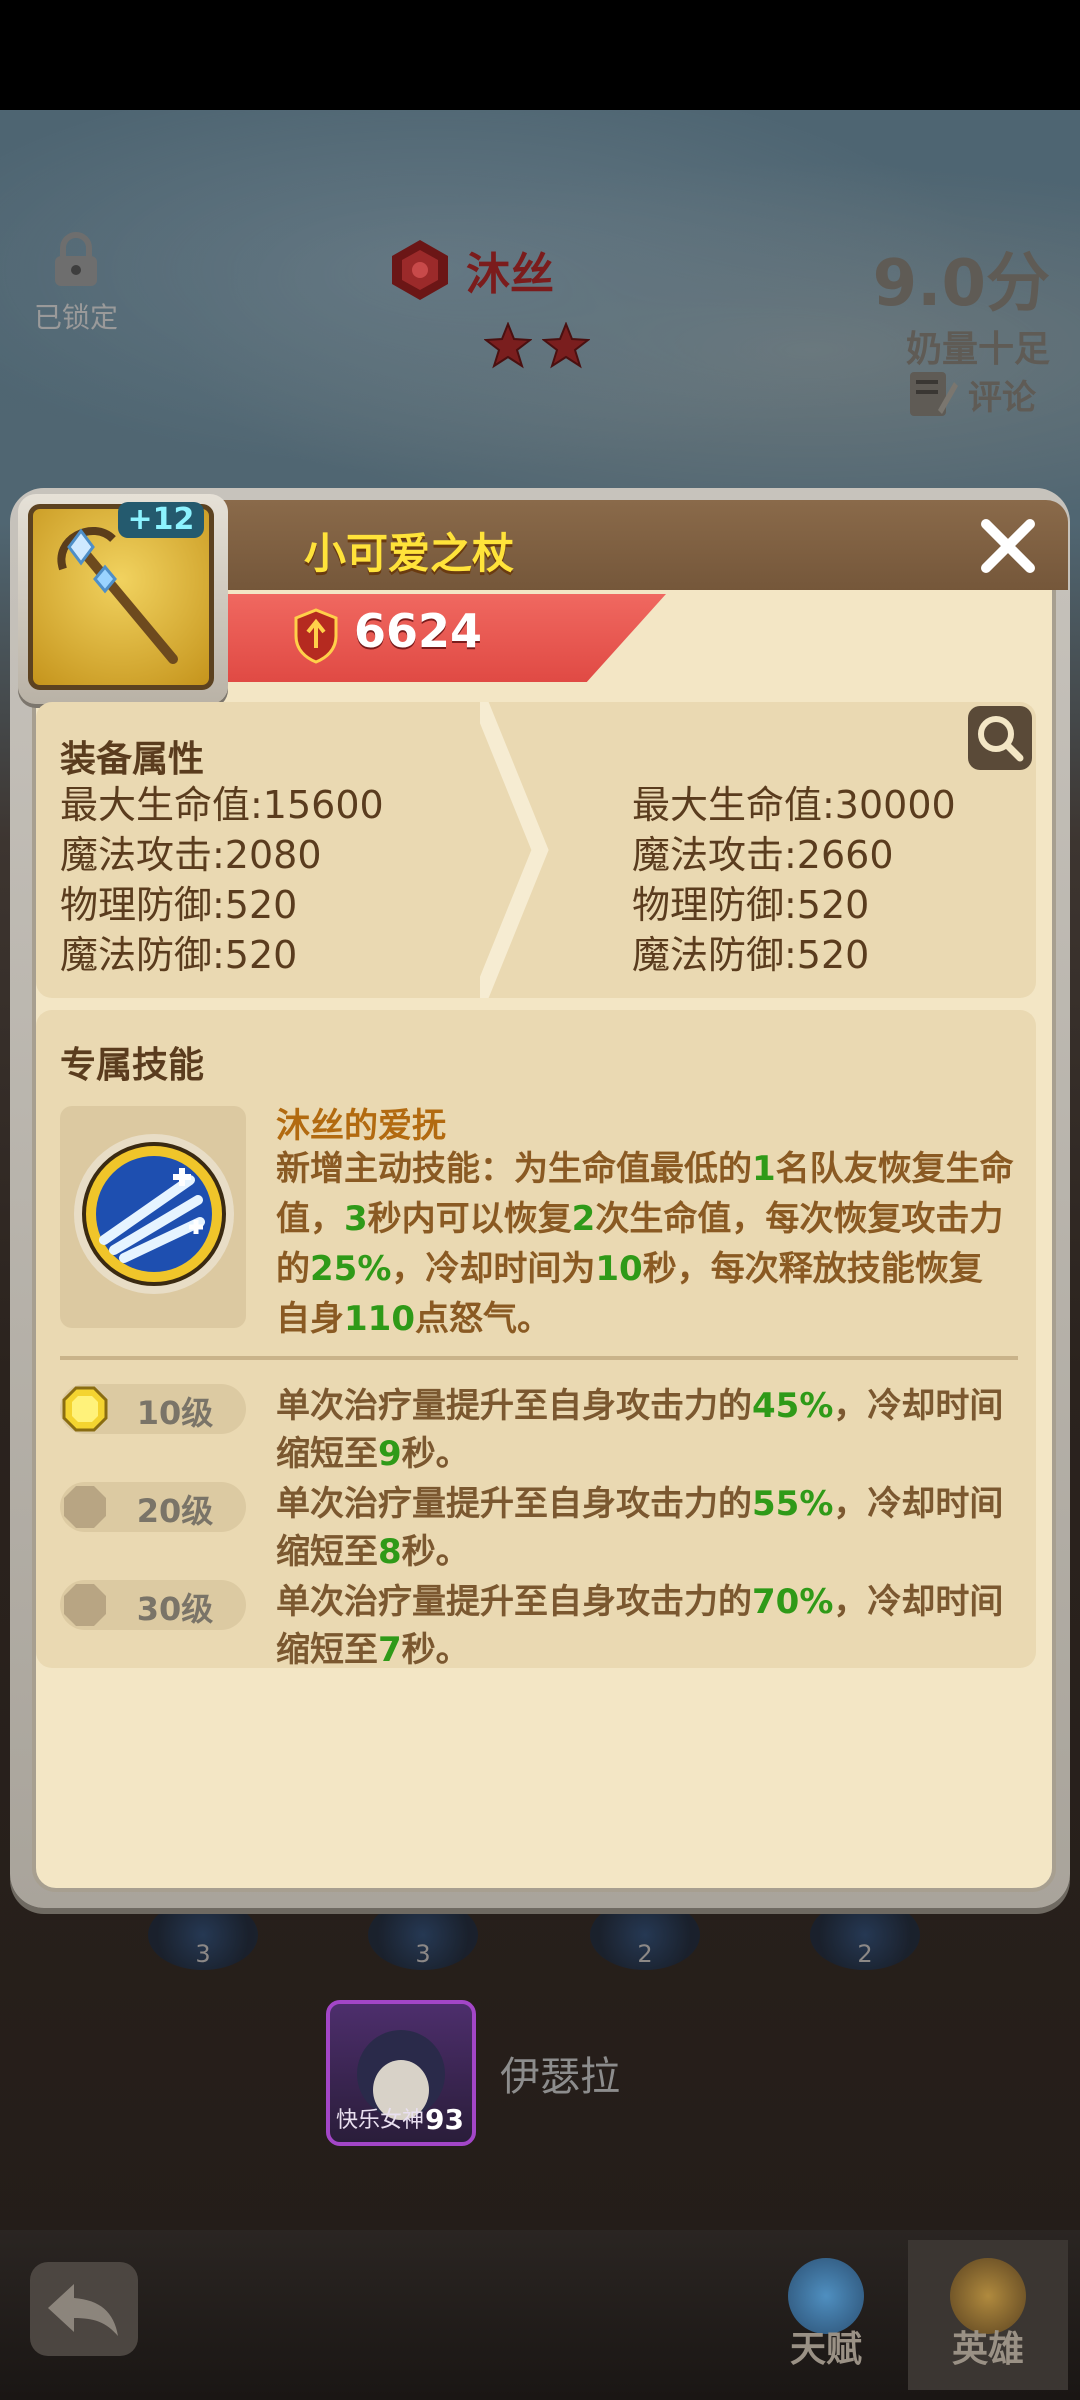 The height and width of the screenshot is (2400, 1080). What do you see at coordinates (175, 1413) in the screenshot?
I see `level-label: 10级` at bounding box center [175, 1413].